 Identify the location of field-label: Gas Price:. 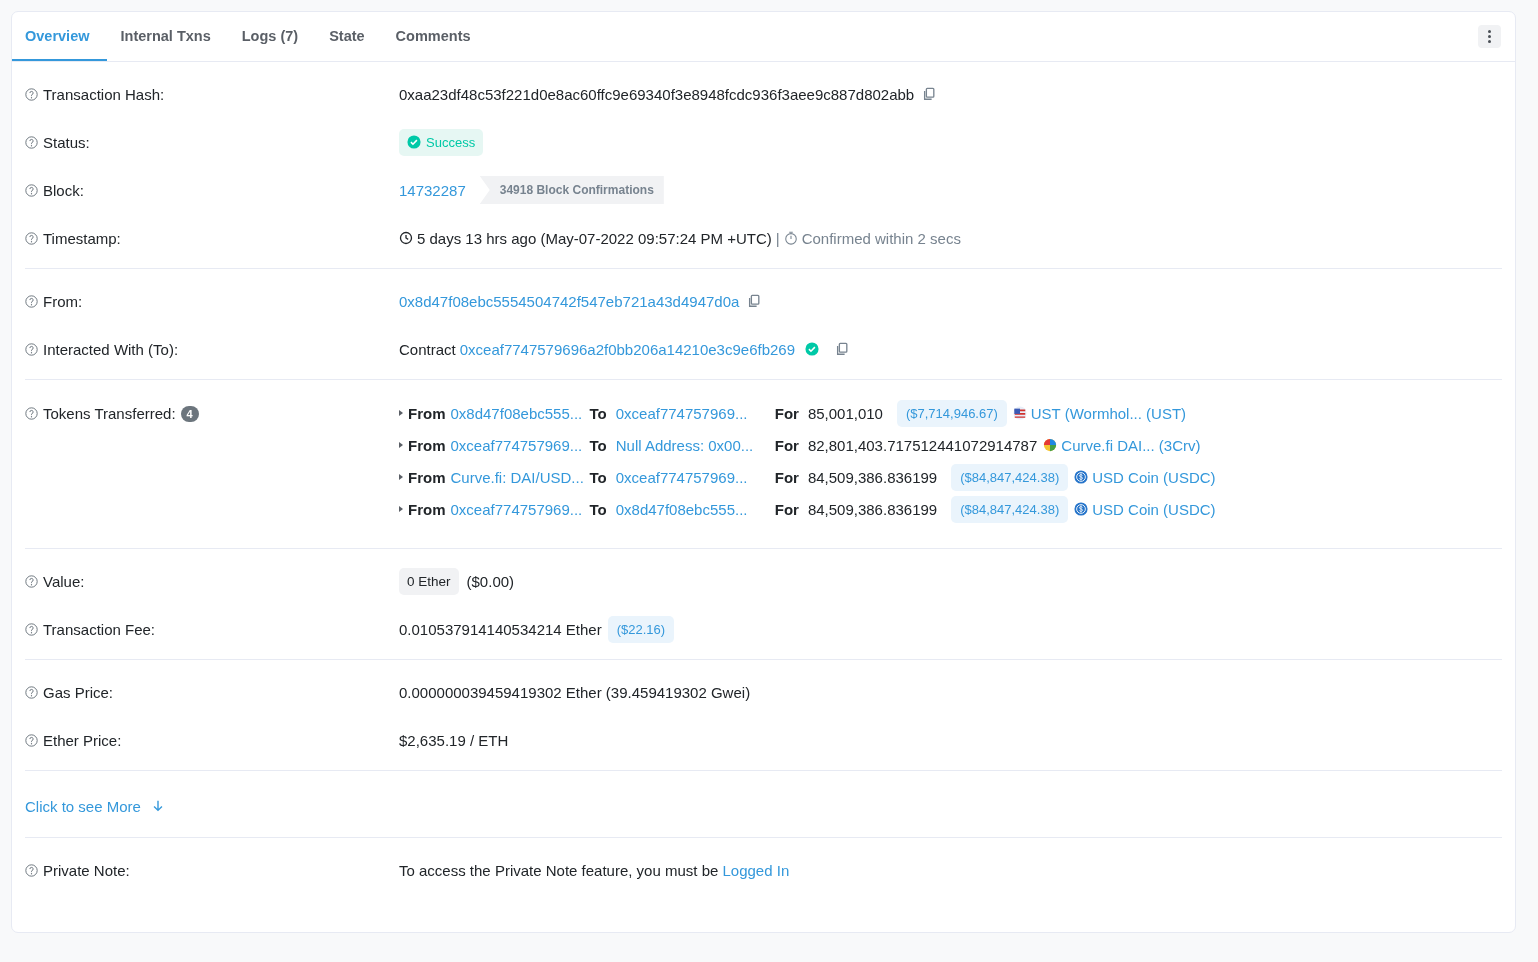
(78, 692).